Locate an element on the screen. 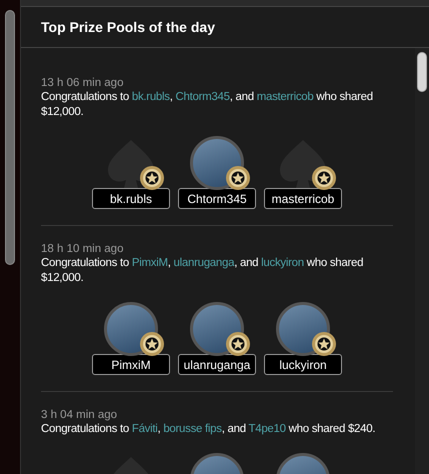 This screenshot has height=474, width=429. player-name-label: masterricob is located at coordinates (303, 198).